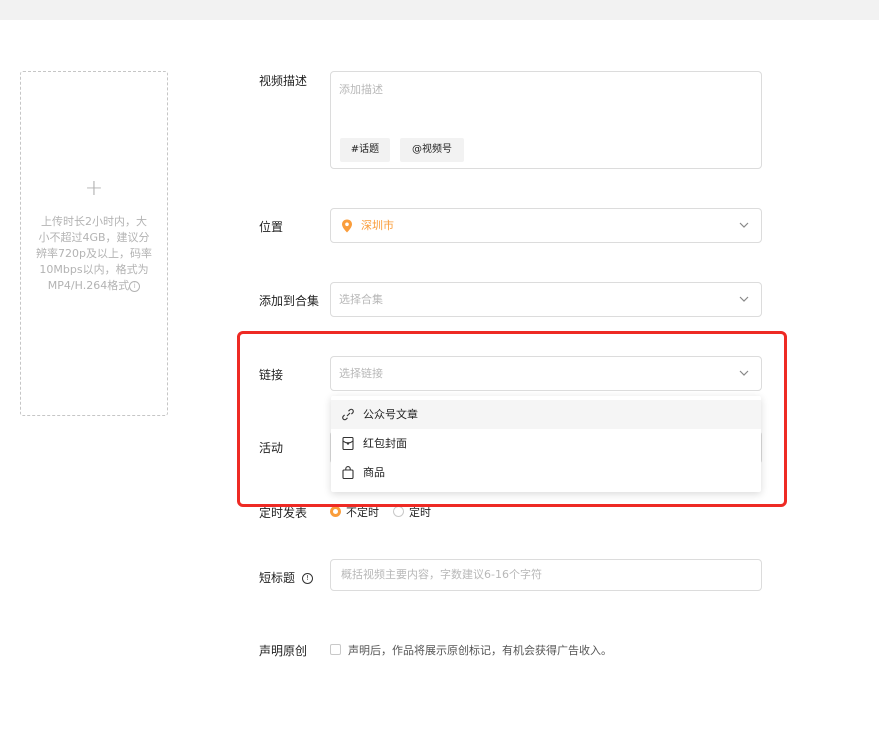 This screenshot has height=733, width=879. I want to click on plus-icon: +, so click(94, 188).